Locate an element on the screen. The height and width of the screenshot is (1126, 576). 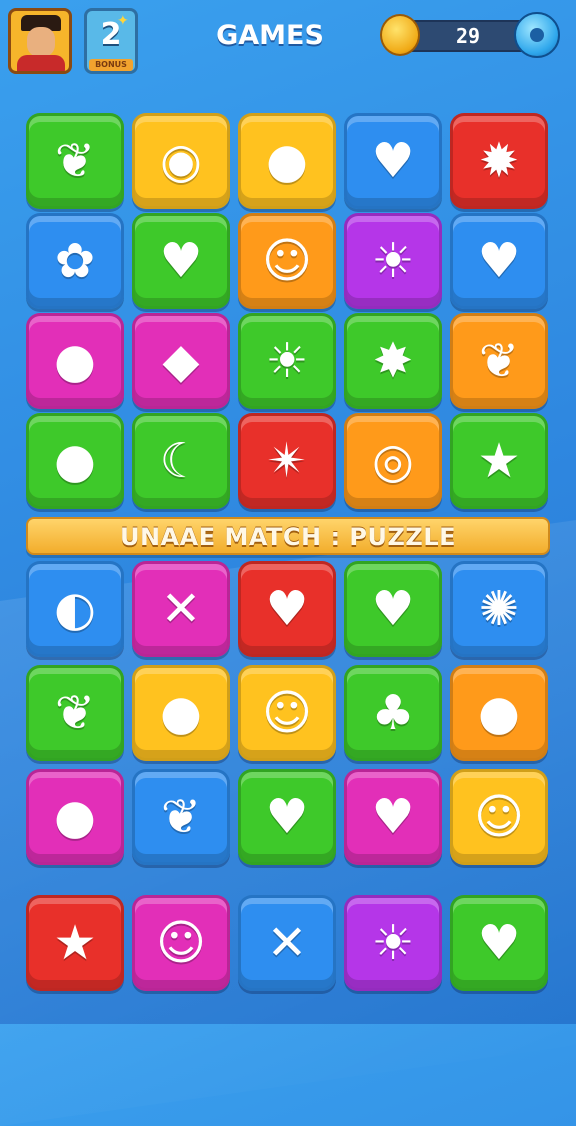
game-tile: ✺ is located at coordinates (499, 609).